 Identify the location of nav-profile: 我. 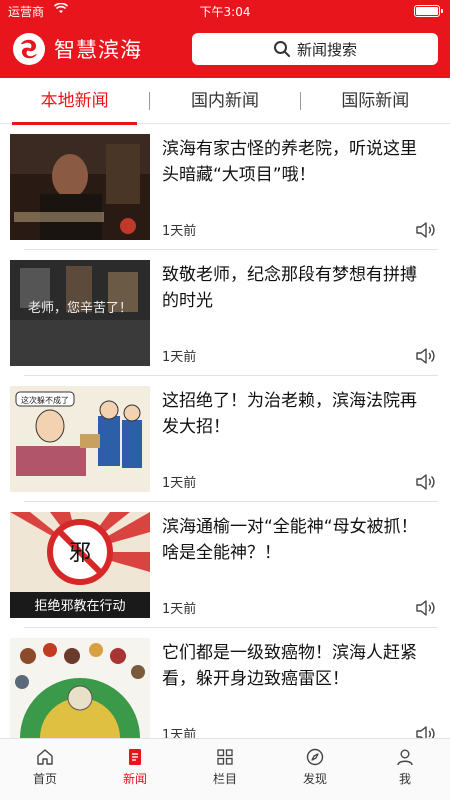
(405, 769).